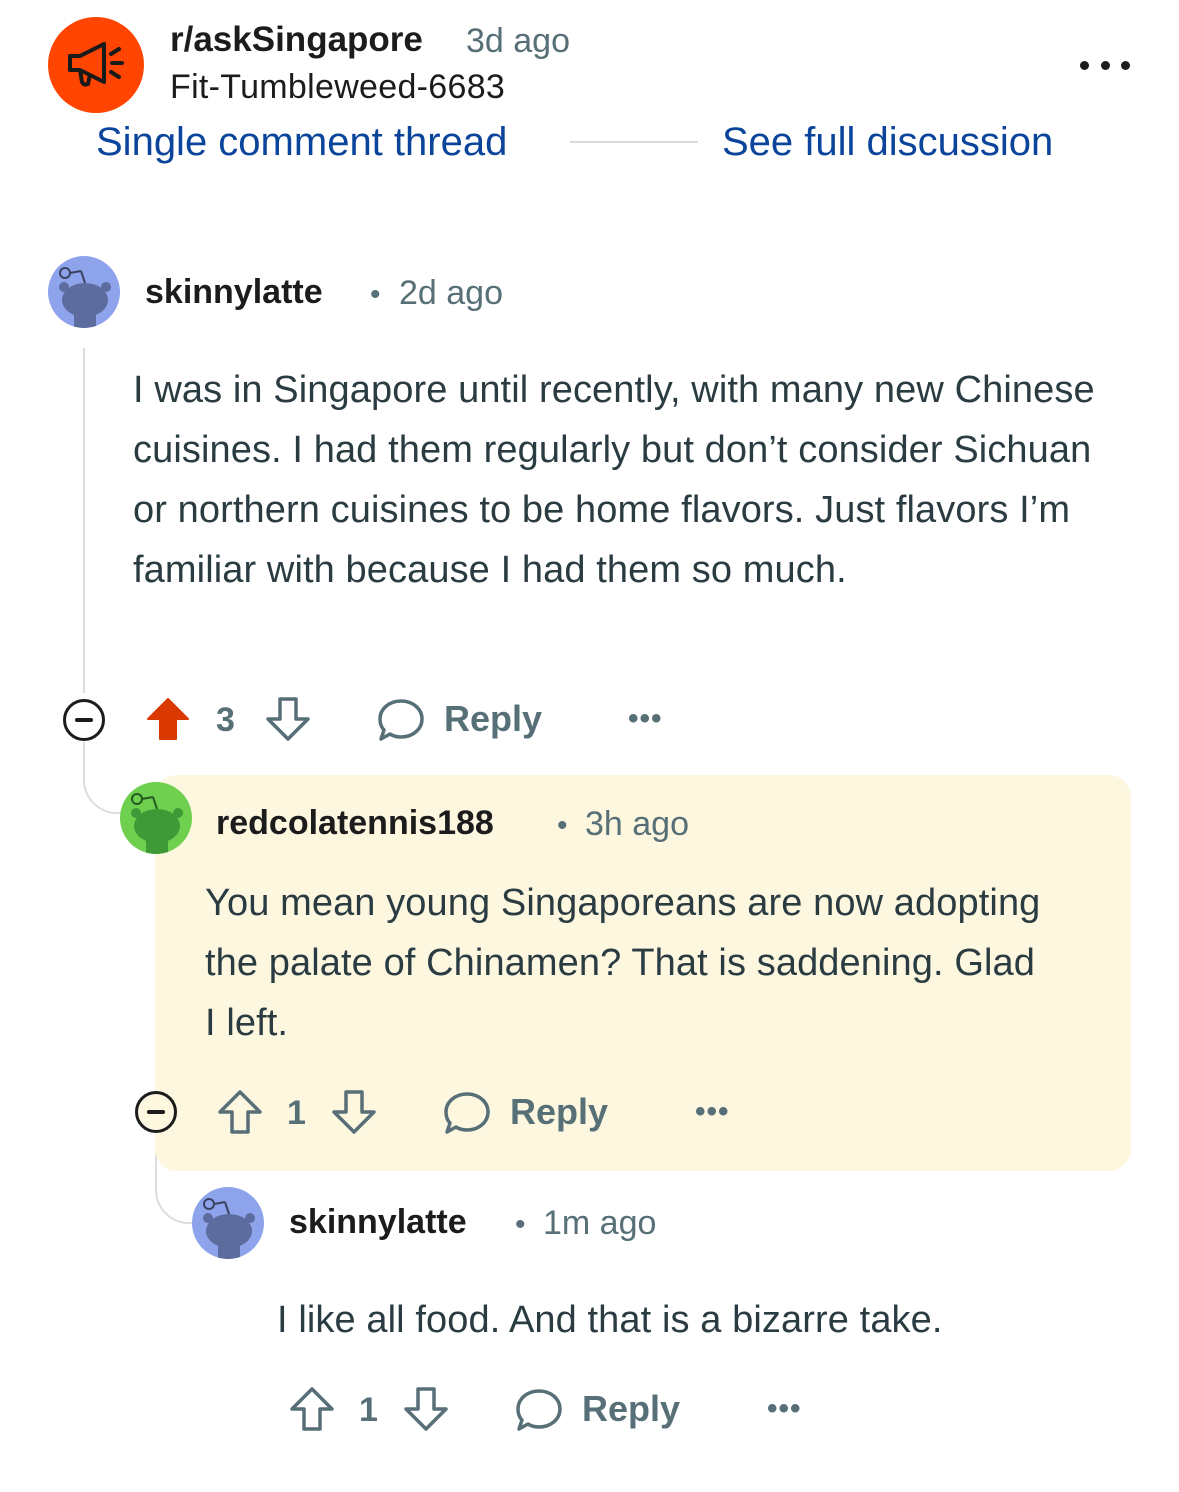 The width and height of the screenshot is (1179, 1492). I want to click on megaphone-icon, so click(96, 64).